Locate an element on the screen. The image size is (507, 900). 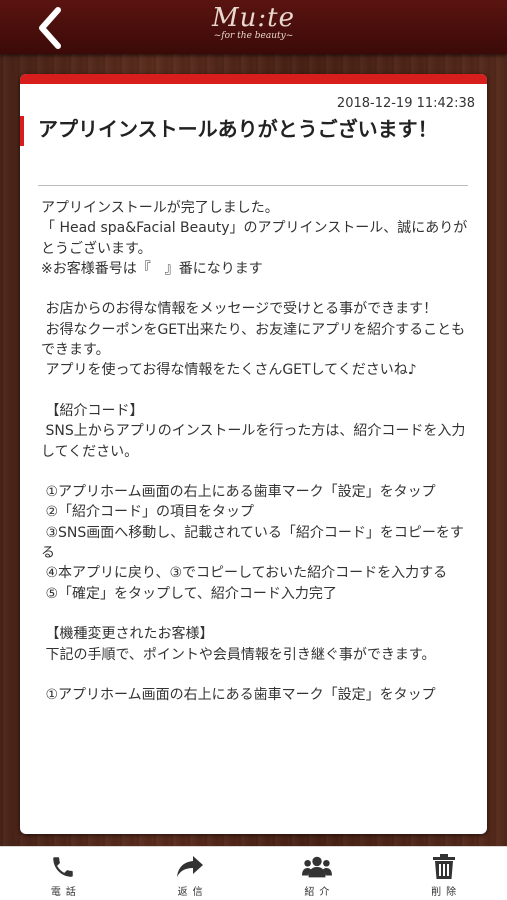
logo-text: Mu:te is located at coordinates (253, 18).